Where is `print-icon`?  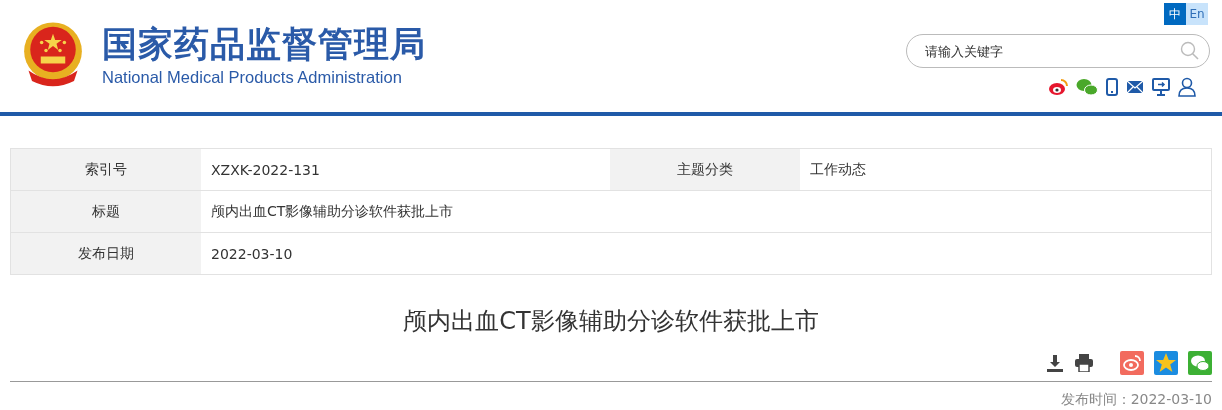 print-icon is located at coordinates (1084, 363).